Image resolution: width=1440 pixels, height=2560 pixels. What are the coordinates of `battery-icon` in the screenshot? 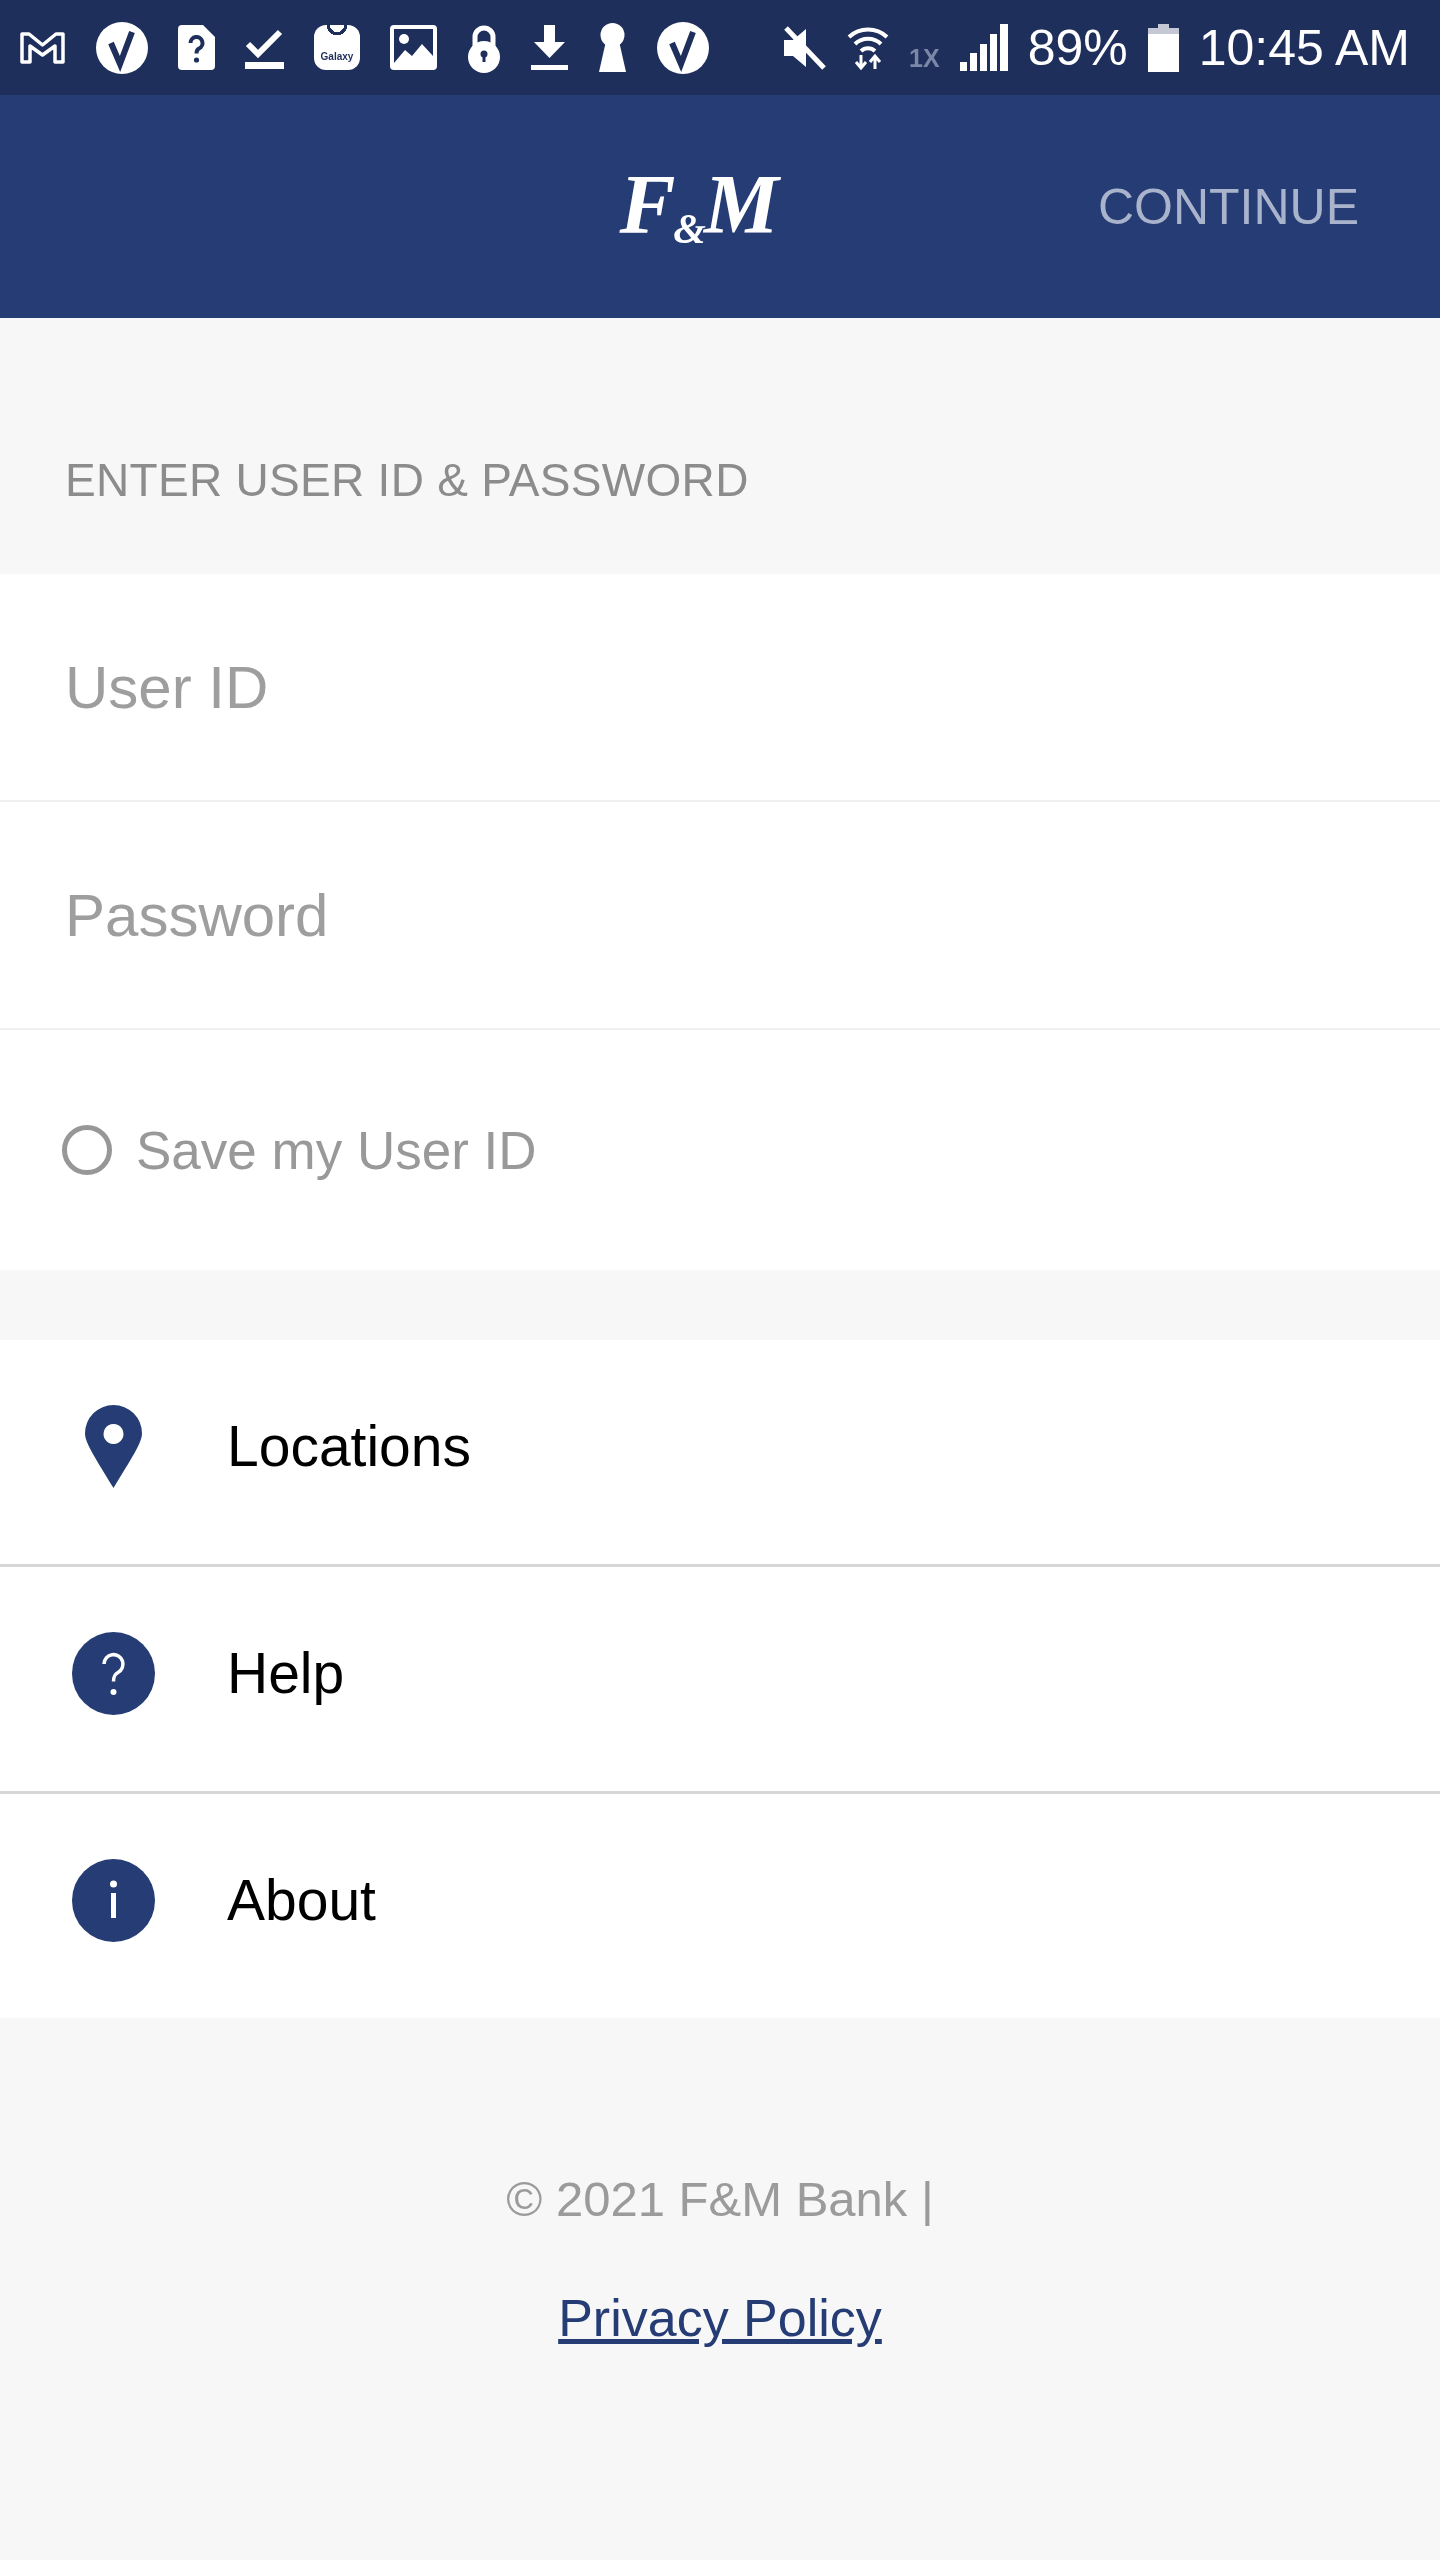 It's located at (1163, 47).